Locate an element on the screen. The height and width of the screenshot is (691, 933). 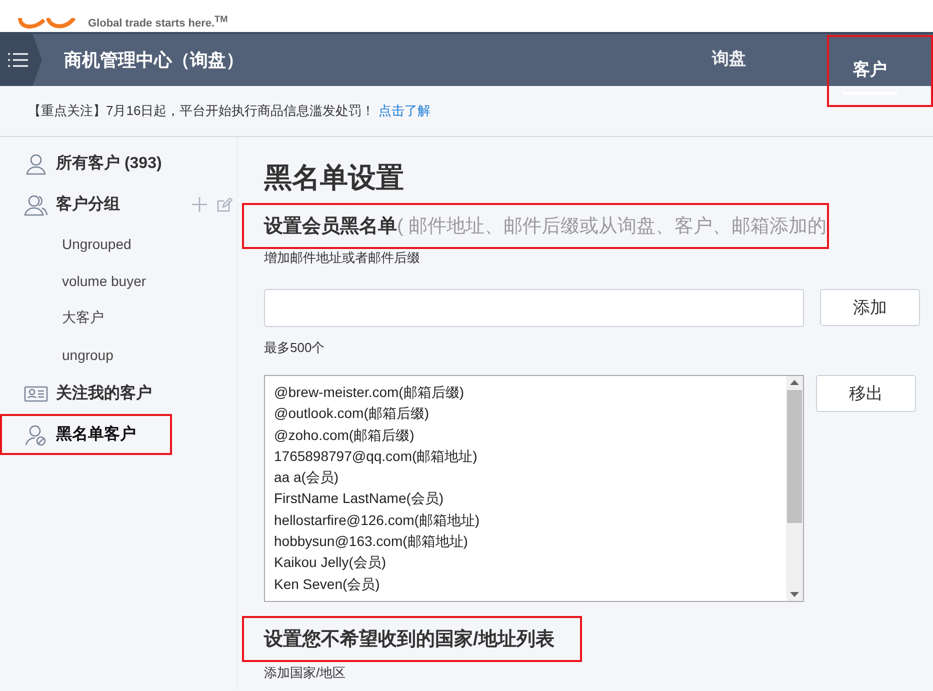
remove-button: 移出 is located at coordinates (866, 393).